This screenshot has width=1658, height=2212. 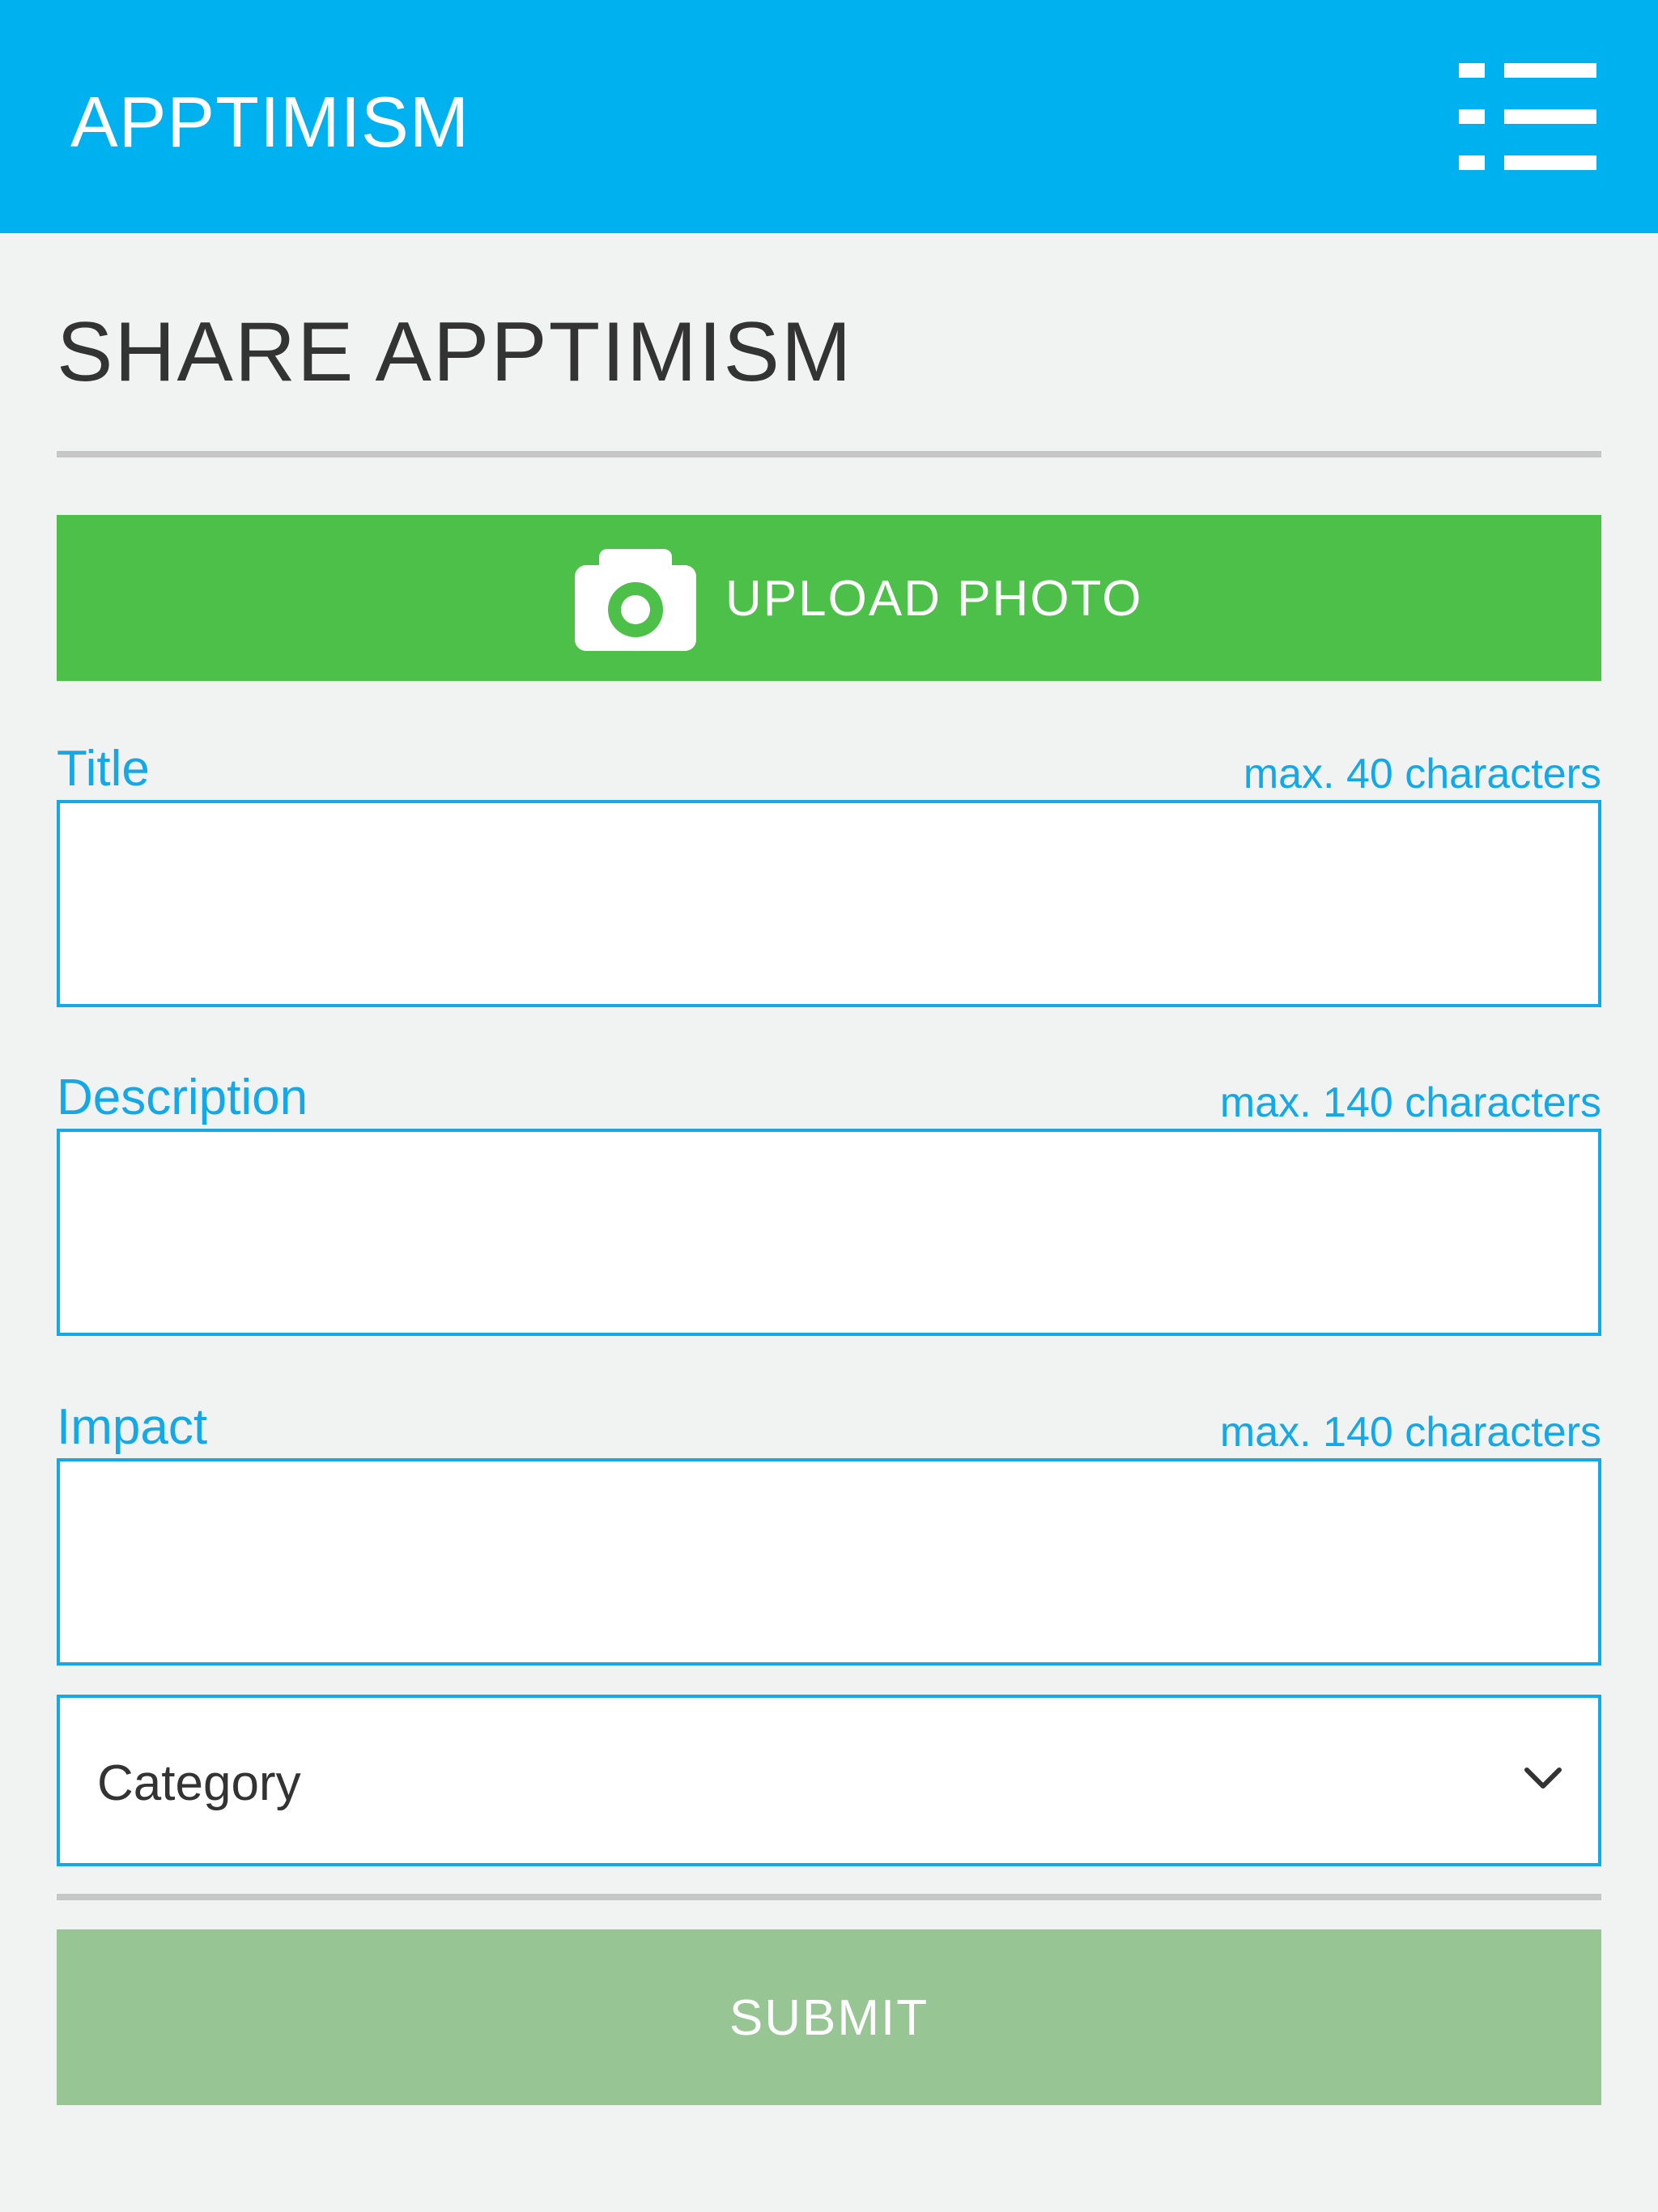 I want to click on app-header: APPTIMISM, so click(x=829, y=117).